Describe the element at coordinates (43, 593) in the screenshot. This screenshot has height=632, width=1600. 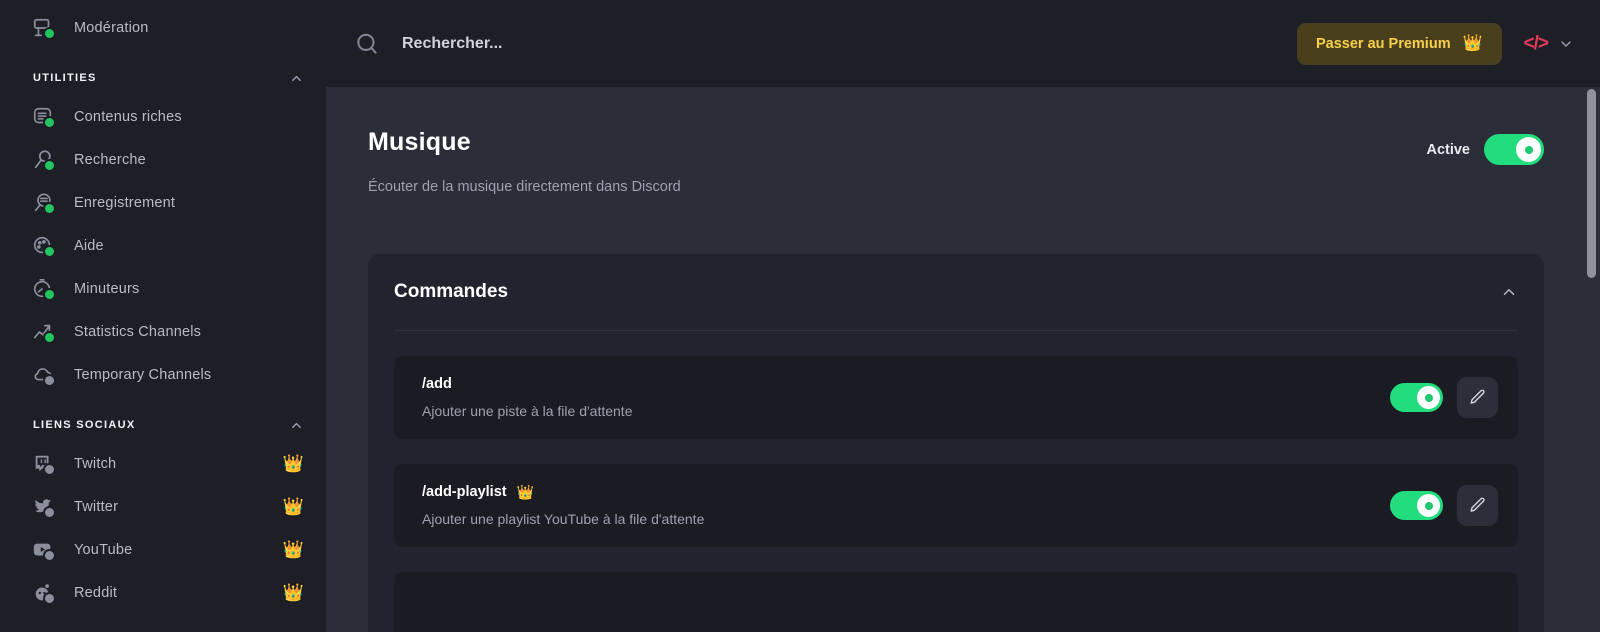
I see `reddit-icon` at that location.